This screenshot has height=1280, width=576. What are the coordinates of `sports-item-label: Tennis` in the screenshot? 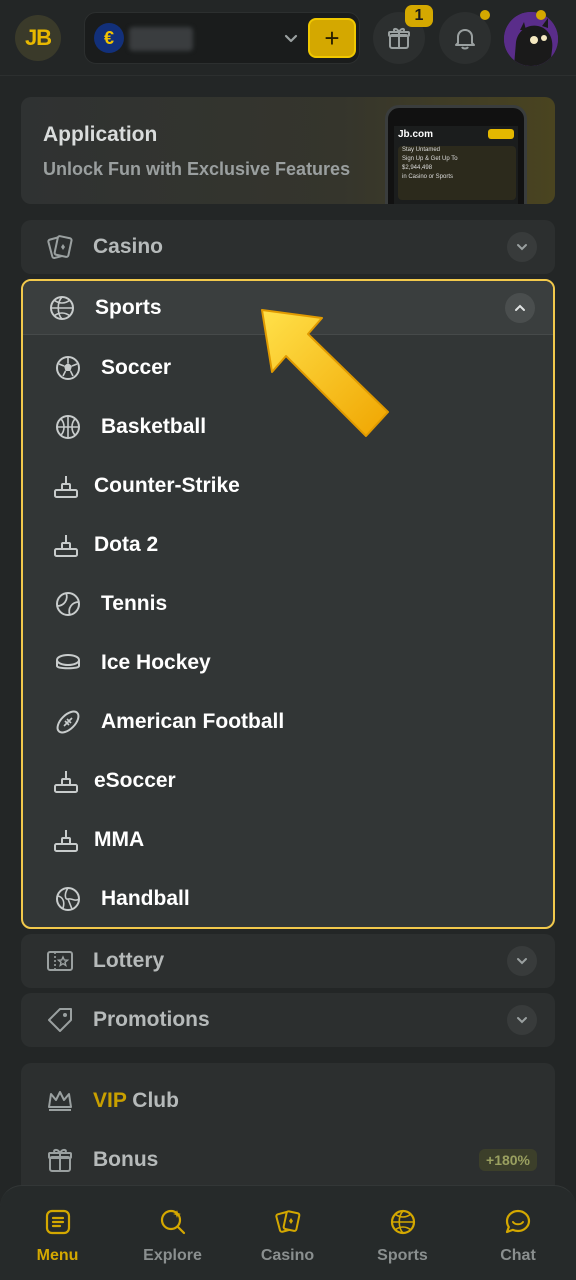 It's located at (134, 603).